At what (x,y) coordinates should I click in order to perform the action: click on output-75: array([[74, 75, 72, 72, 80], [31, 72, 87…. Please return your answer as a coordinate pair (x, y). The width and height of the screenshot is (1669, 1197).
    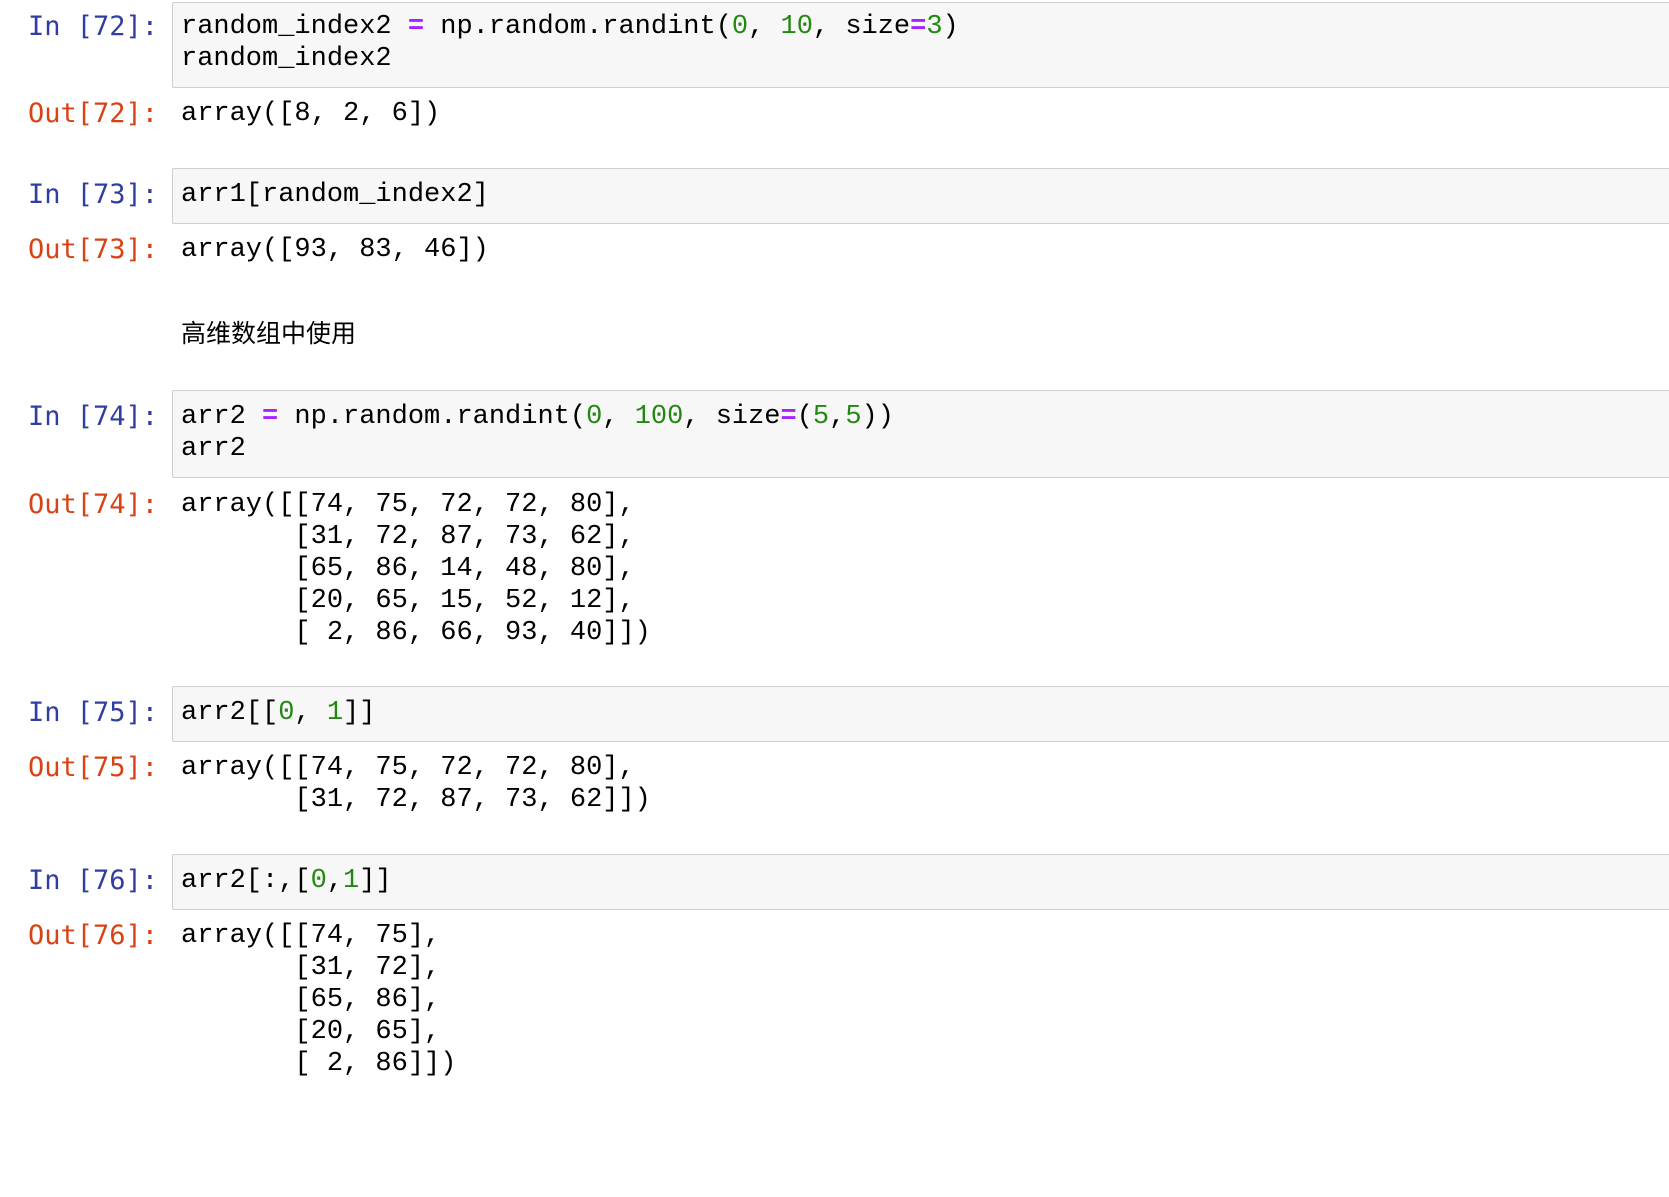
    Looking at the image, I should click on (416, 784).